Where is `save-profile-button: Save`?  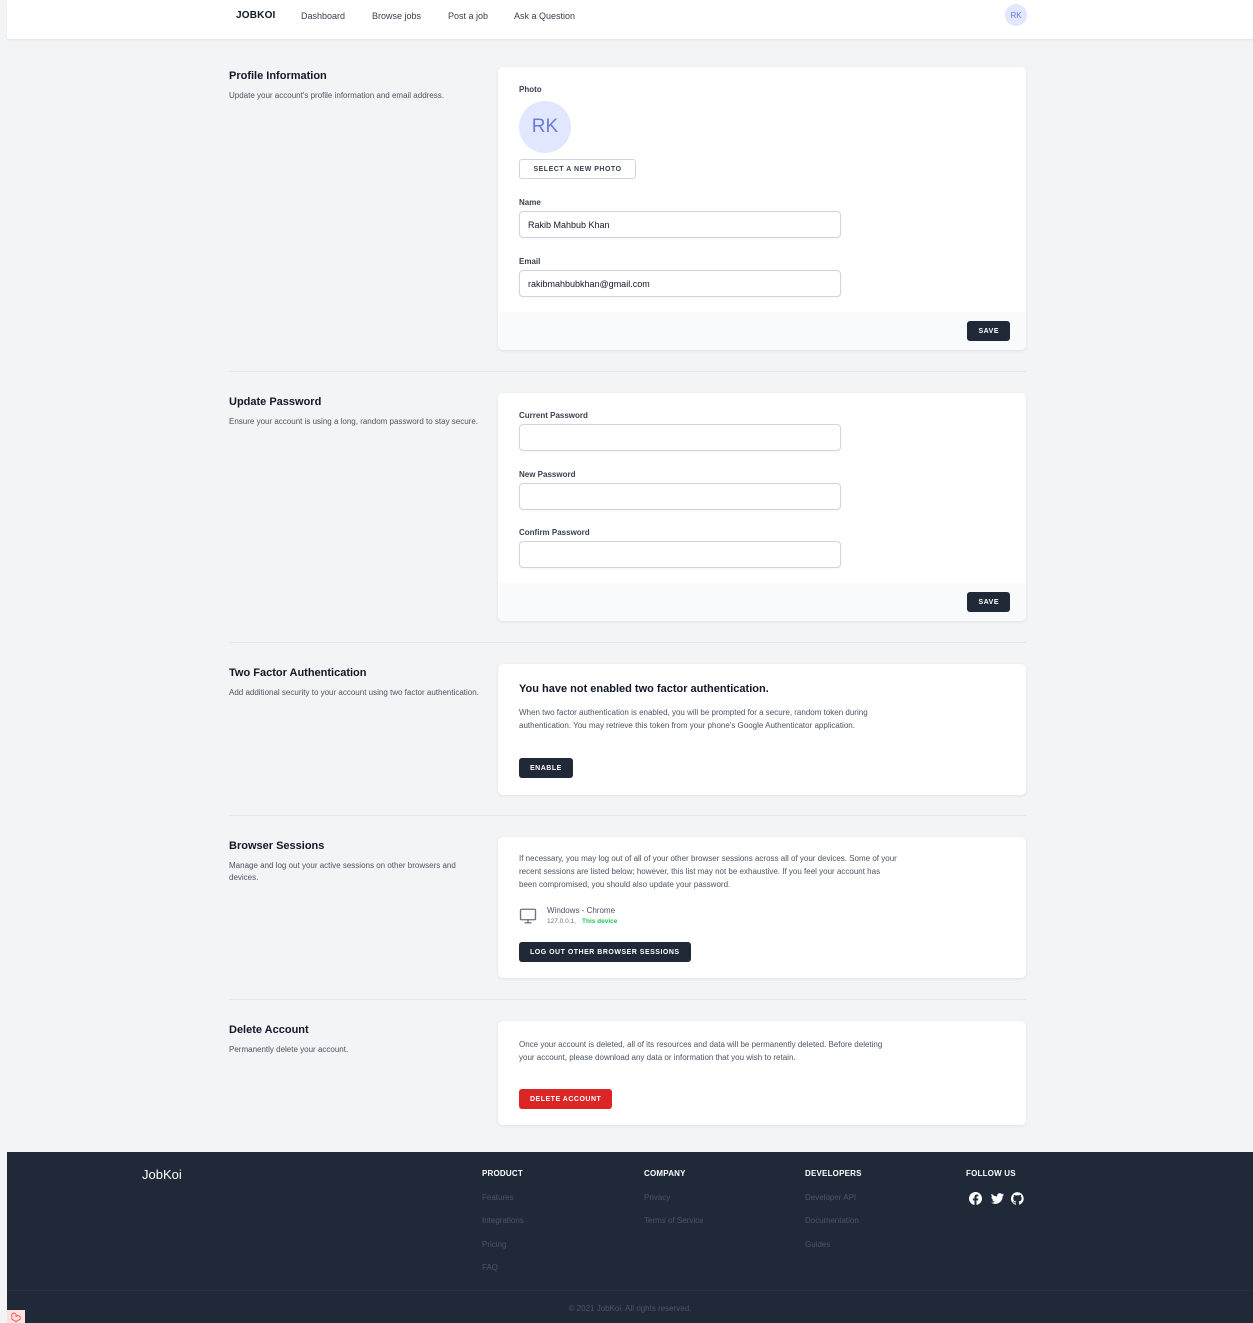 save-profile-button: Save is located at coordinates (988, 331).